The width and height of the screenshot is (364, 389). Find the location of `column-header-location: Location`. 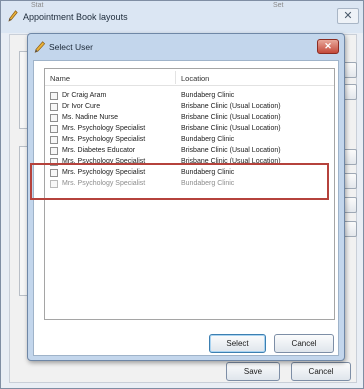

column-header-location: Location is located at coordinates (195, 78).